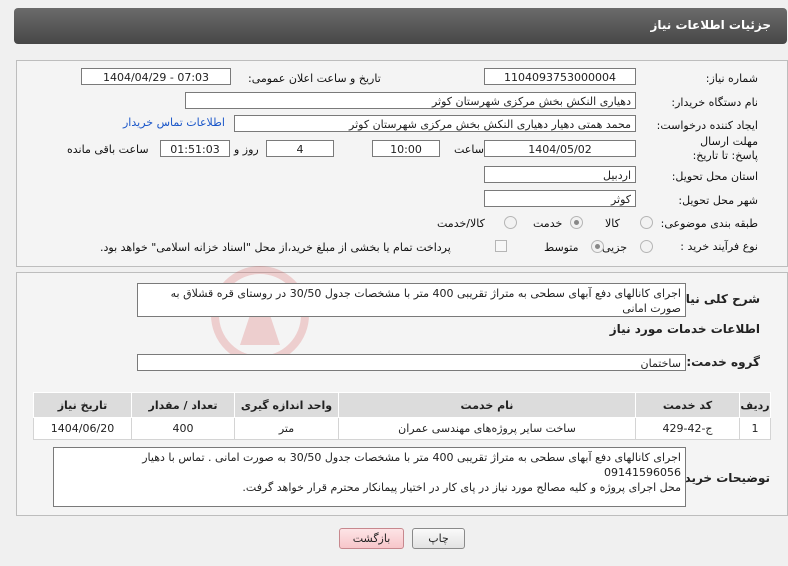 This screenshot has height=566, width=788. Describe the element at coordinates (82, 405) in the screenshot. I see `col-need-date: تاریخ نیاز` at that location.